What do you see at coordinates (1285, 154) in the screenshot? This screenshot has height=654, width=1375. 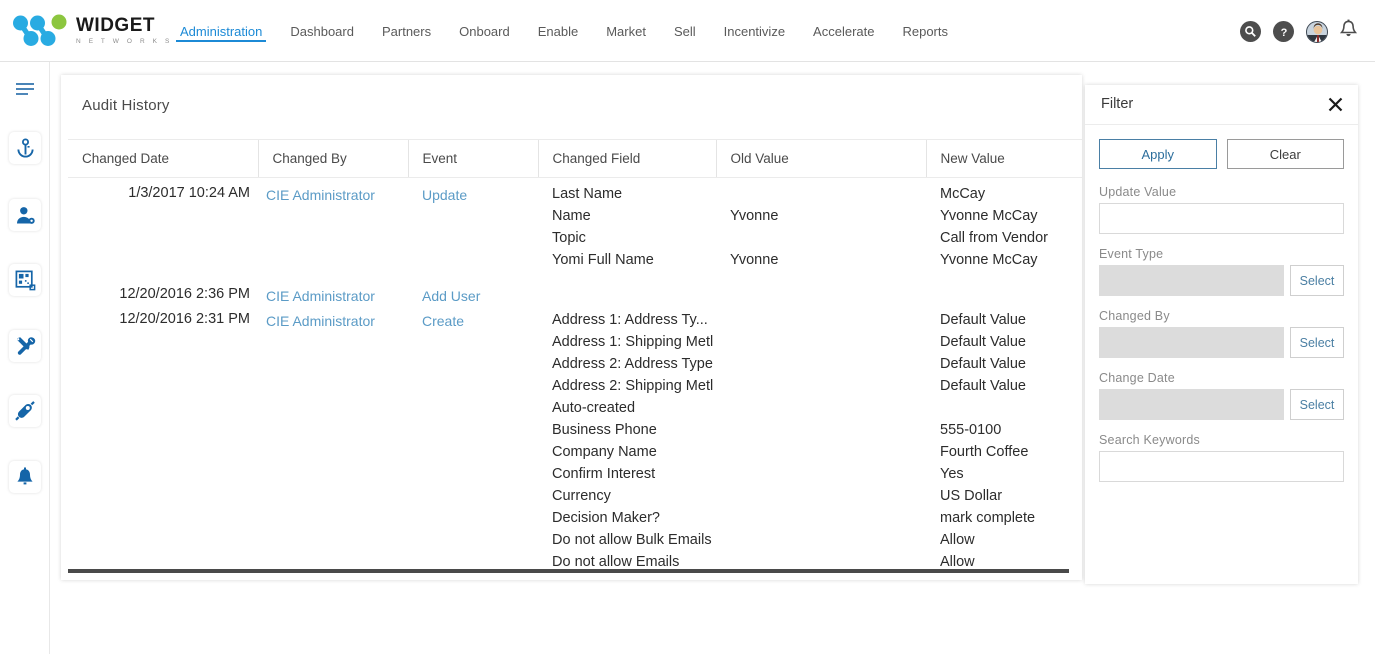 I see `clear-button: Clear` at bounding box center [1285, 154].